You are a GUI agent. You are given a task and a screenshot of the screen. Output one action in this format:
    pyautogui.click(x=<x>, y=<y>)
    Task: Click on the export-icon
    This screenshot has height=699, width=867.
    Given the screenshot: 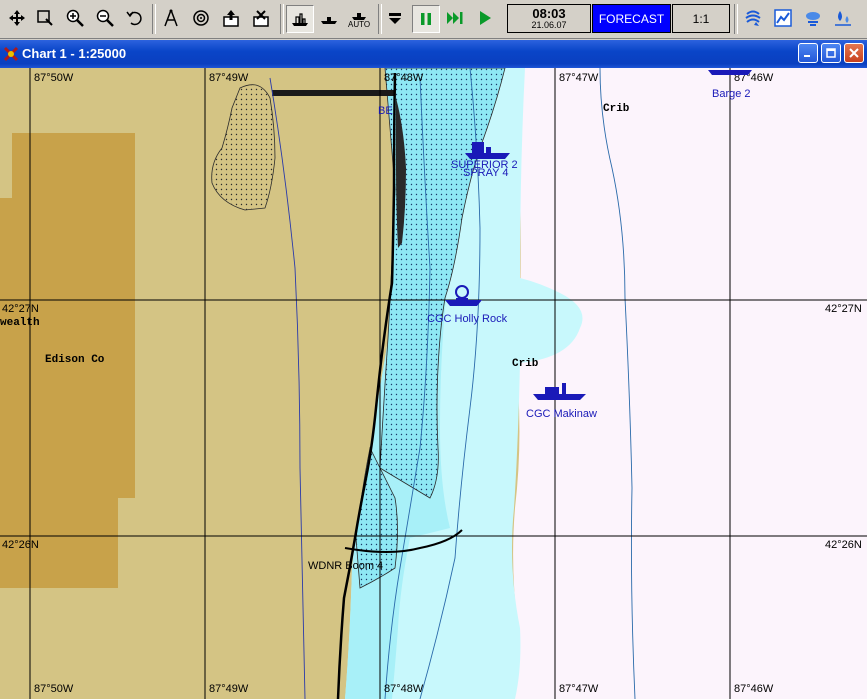 What is the action you would take?
    pyautogui.click(x=231, y=18)
    